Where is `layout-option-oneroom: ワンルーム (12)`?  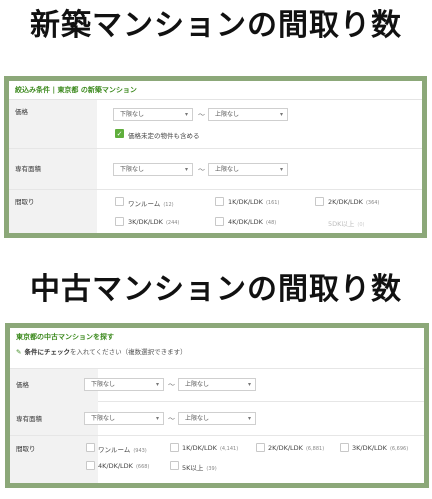 layout-option-oneroom: ワンルーム (12) is located at coordinates (151, 204).